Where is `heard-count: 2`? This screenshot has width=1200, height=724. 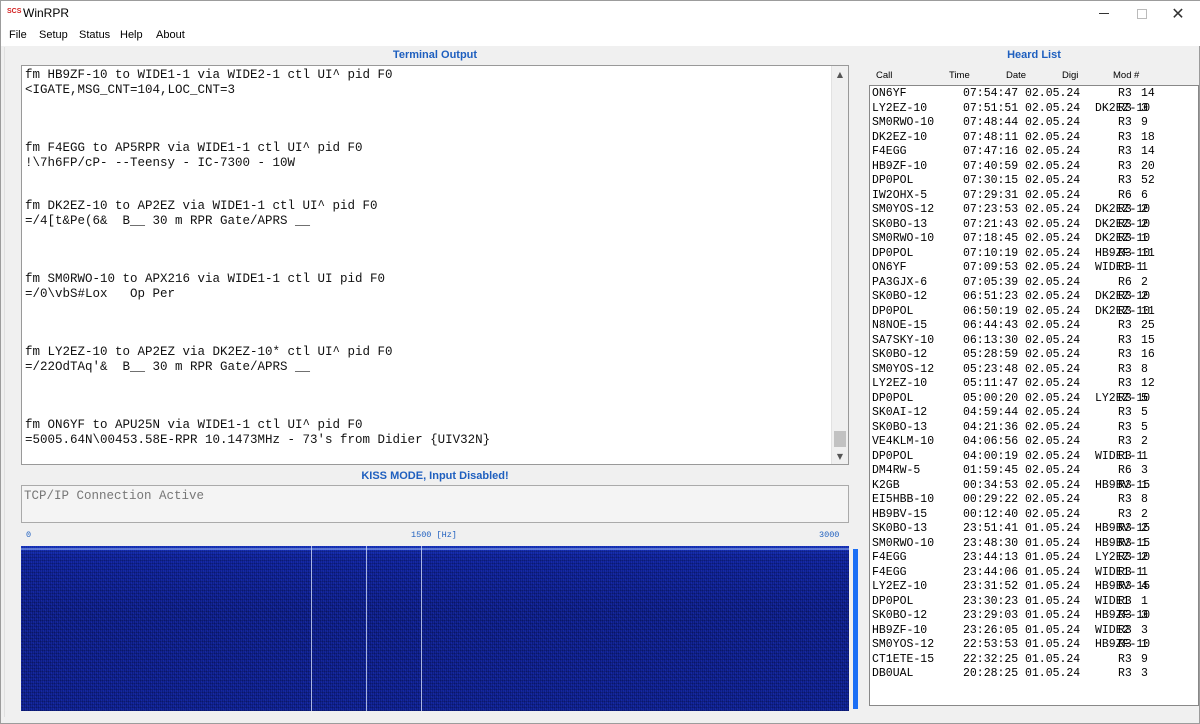 heard-count: 2 is located at coordinates (1144, 557).